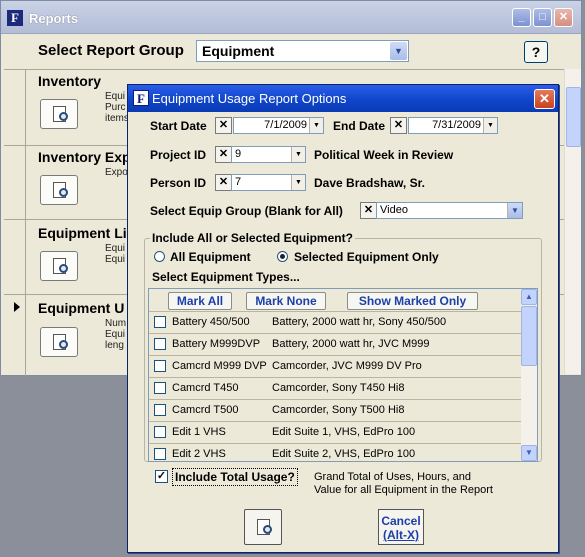  What do you see at coordinates (563, 17) in the screenshot?
I see `close-button: ✕` at bounding box center [563, 17].